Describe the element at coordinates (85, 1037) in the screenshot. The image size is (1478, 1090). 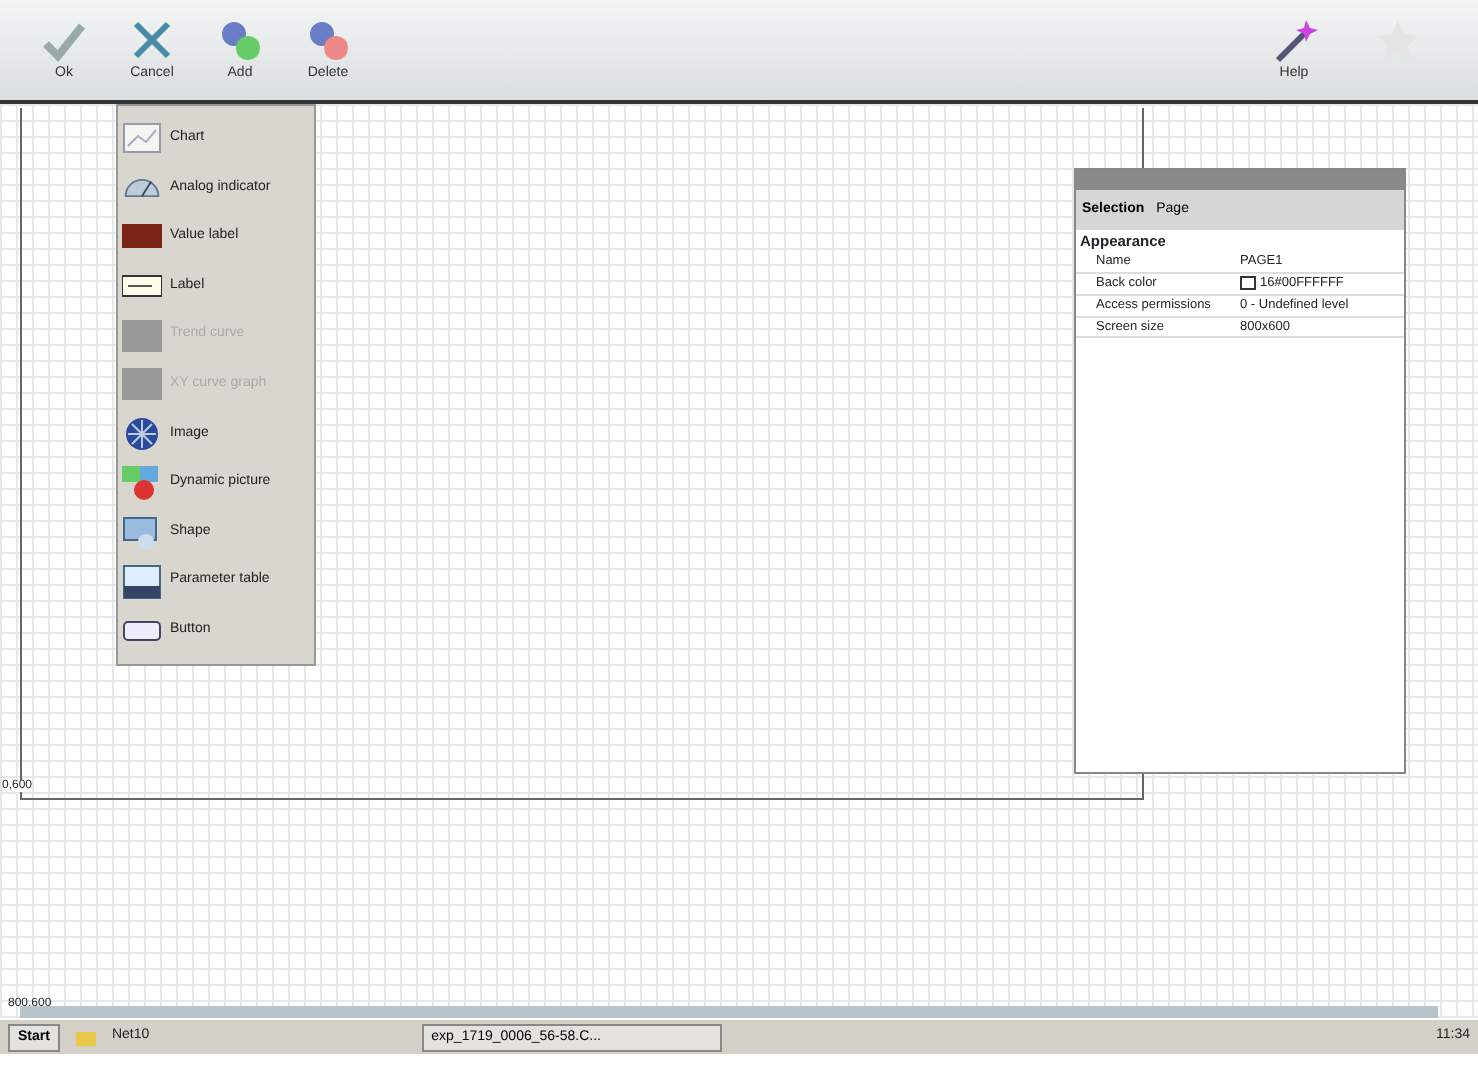
I see `folder-icon` at that location.